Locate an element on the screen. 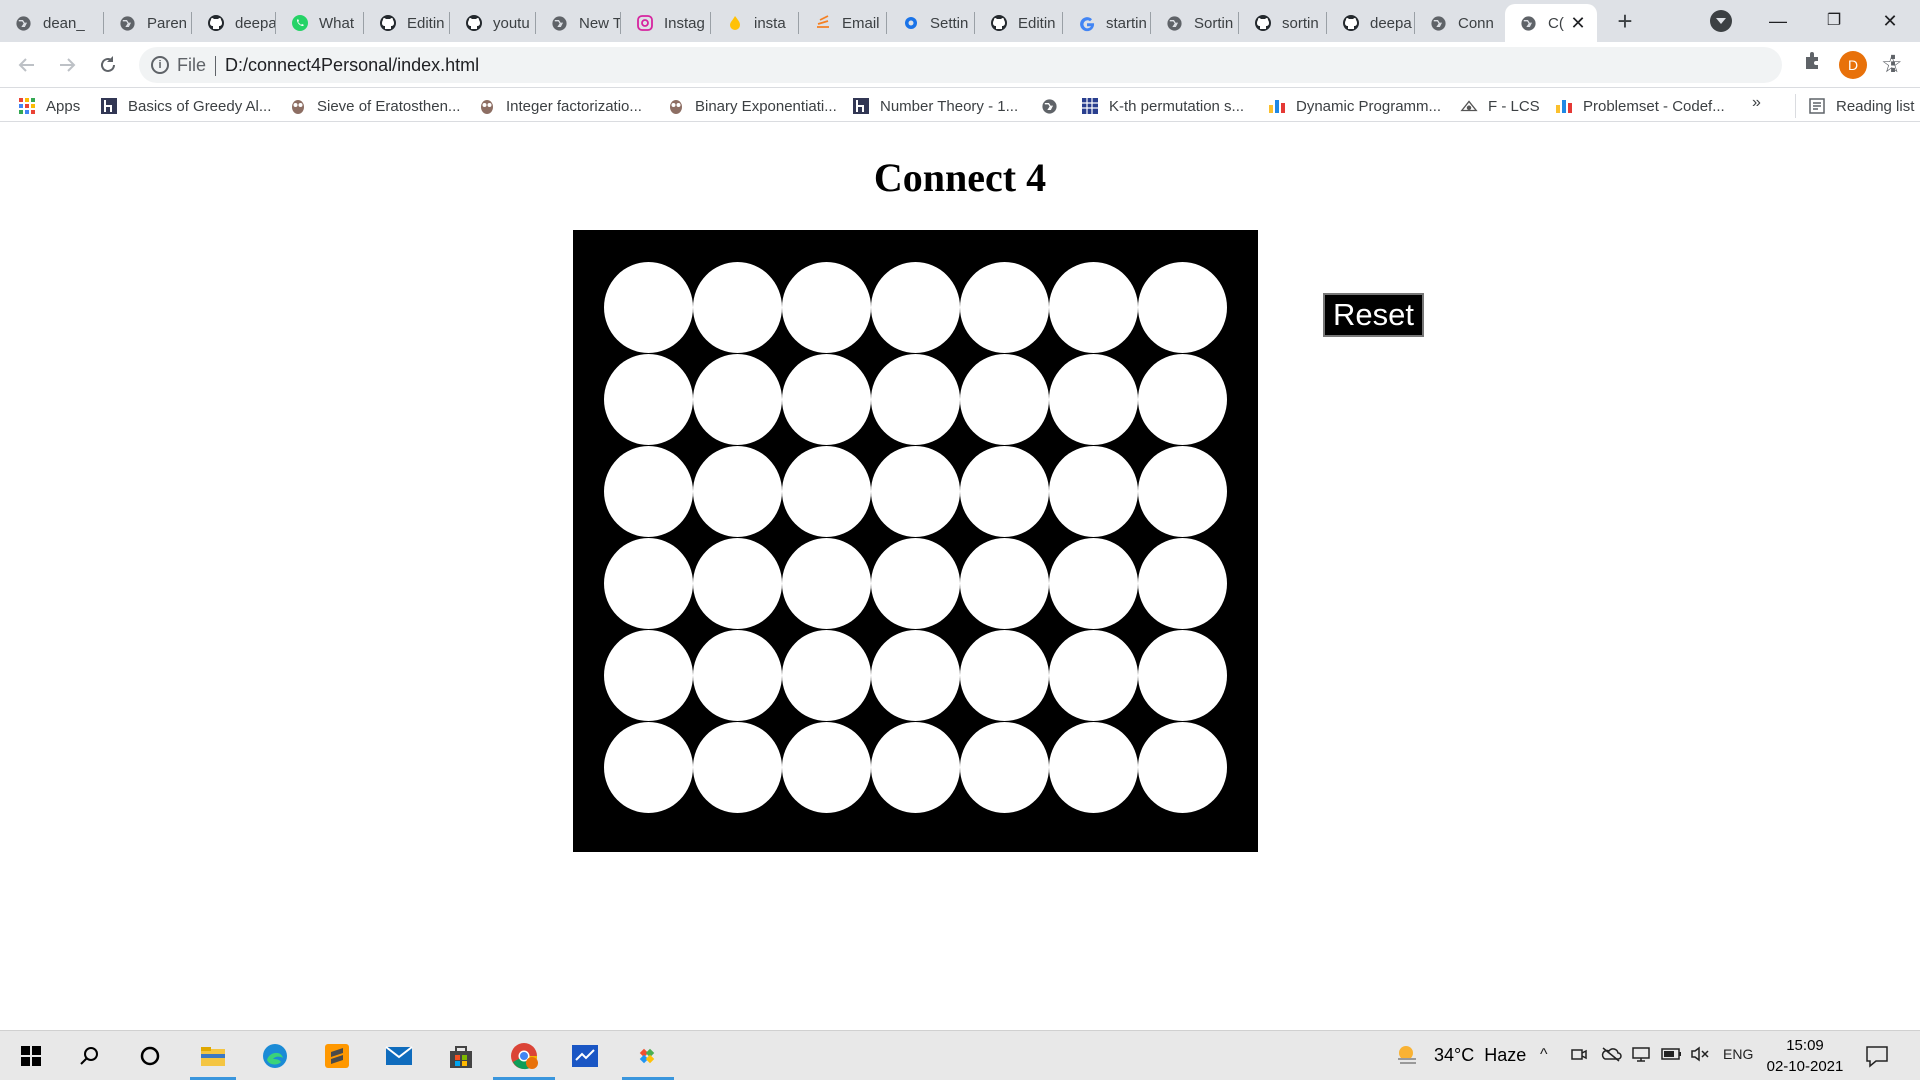 The height and width of the screenshot is (1080, 1920). browser-tab: youtu is located at coordinates (493, 23).